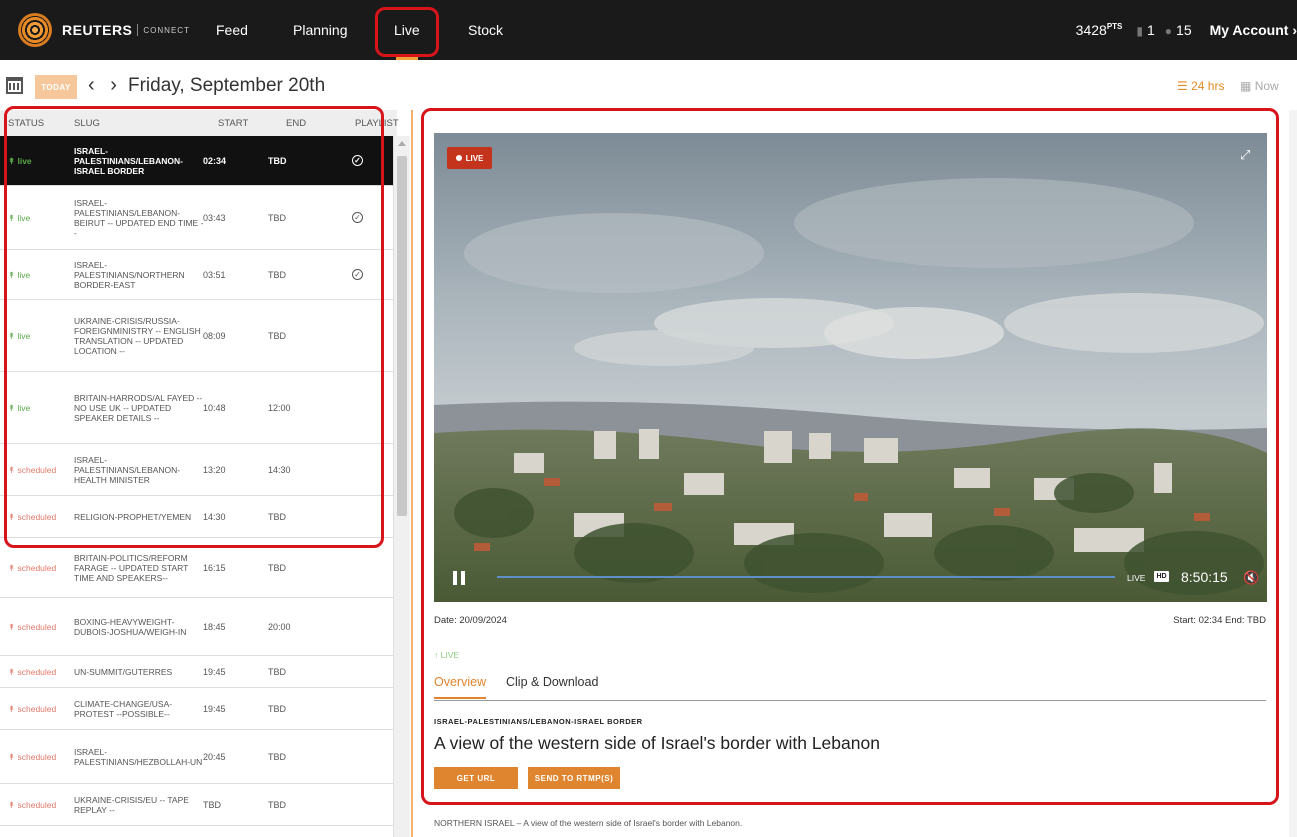  What do you see at coordinates (233, 123) in the screenshot?
I see `col-start: START` at bounding box center [233, 123].